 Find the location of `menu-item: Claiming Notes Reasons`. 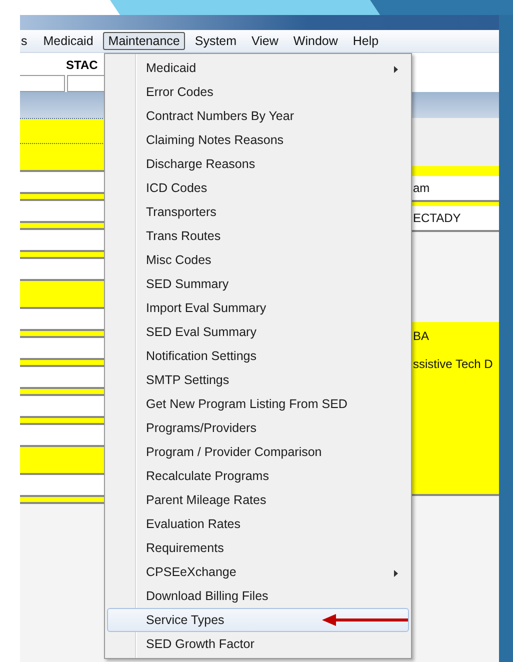

menu-item: Claiming Notes Reasons is located at coordinates (258, 140).